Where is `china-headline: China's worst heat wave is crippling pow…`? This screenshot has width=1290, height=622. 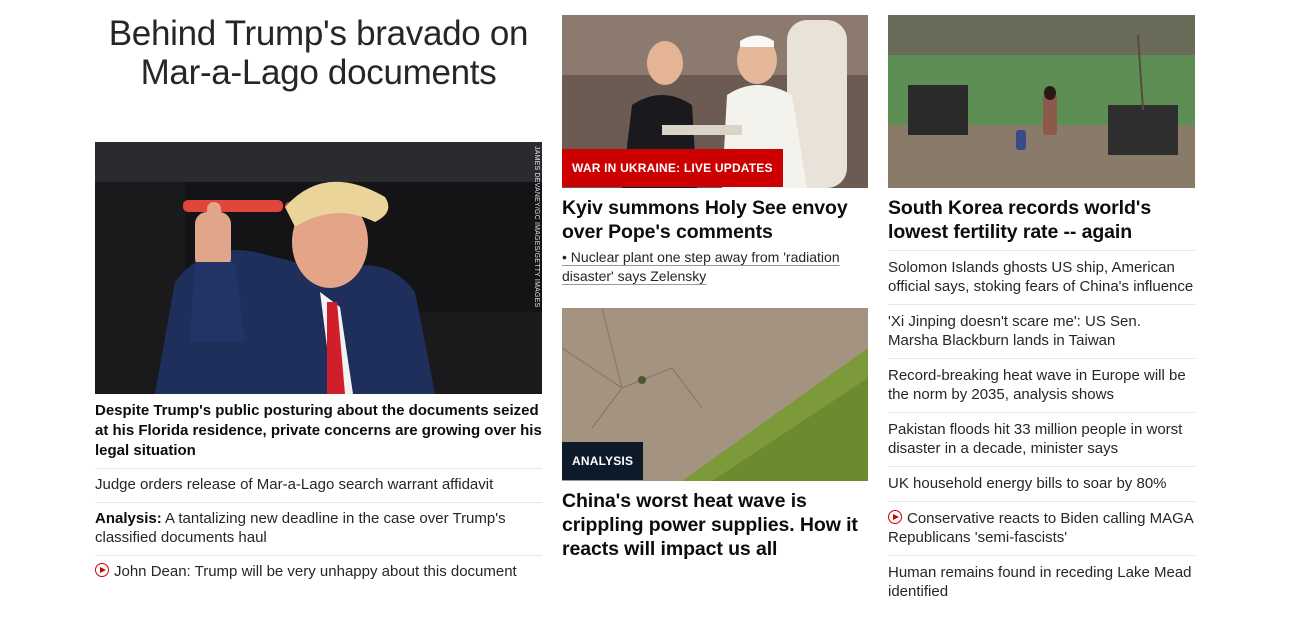 china-headline: China's worst heat wave is crippling pow… is located at coordinates (715, 525).